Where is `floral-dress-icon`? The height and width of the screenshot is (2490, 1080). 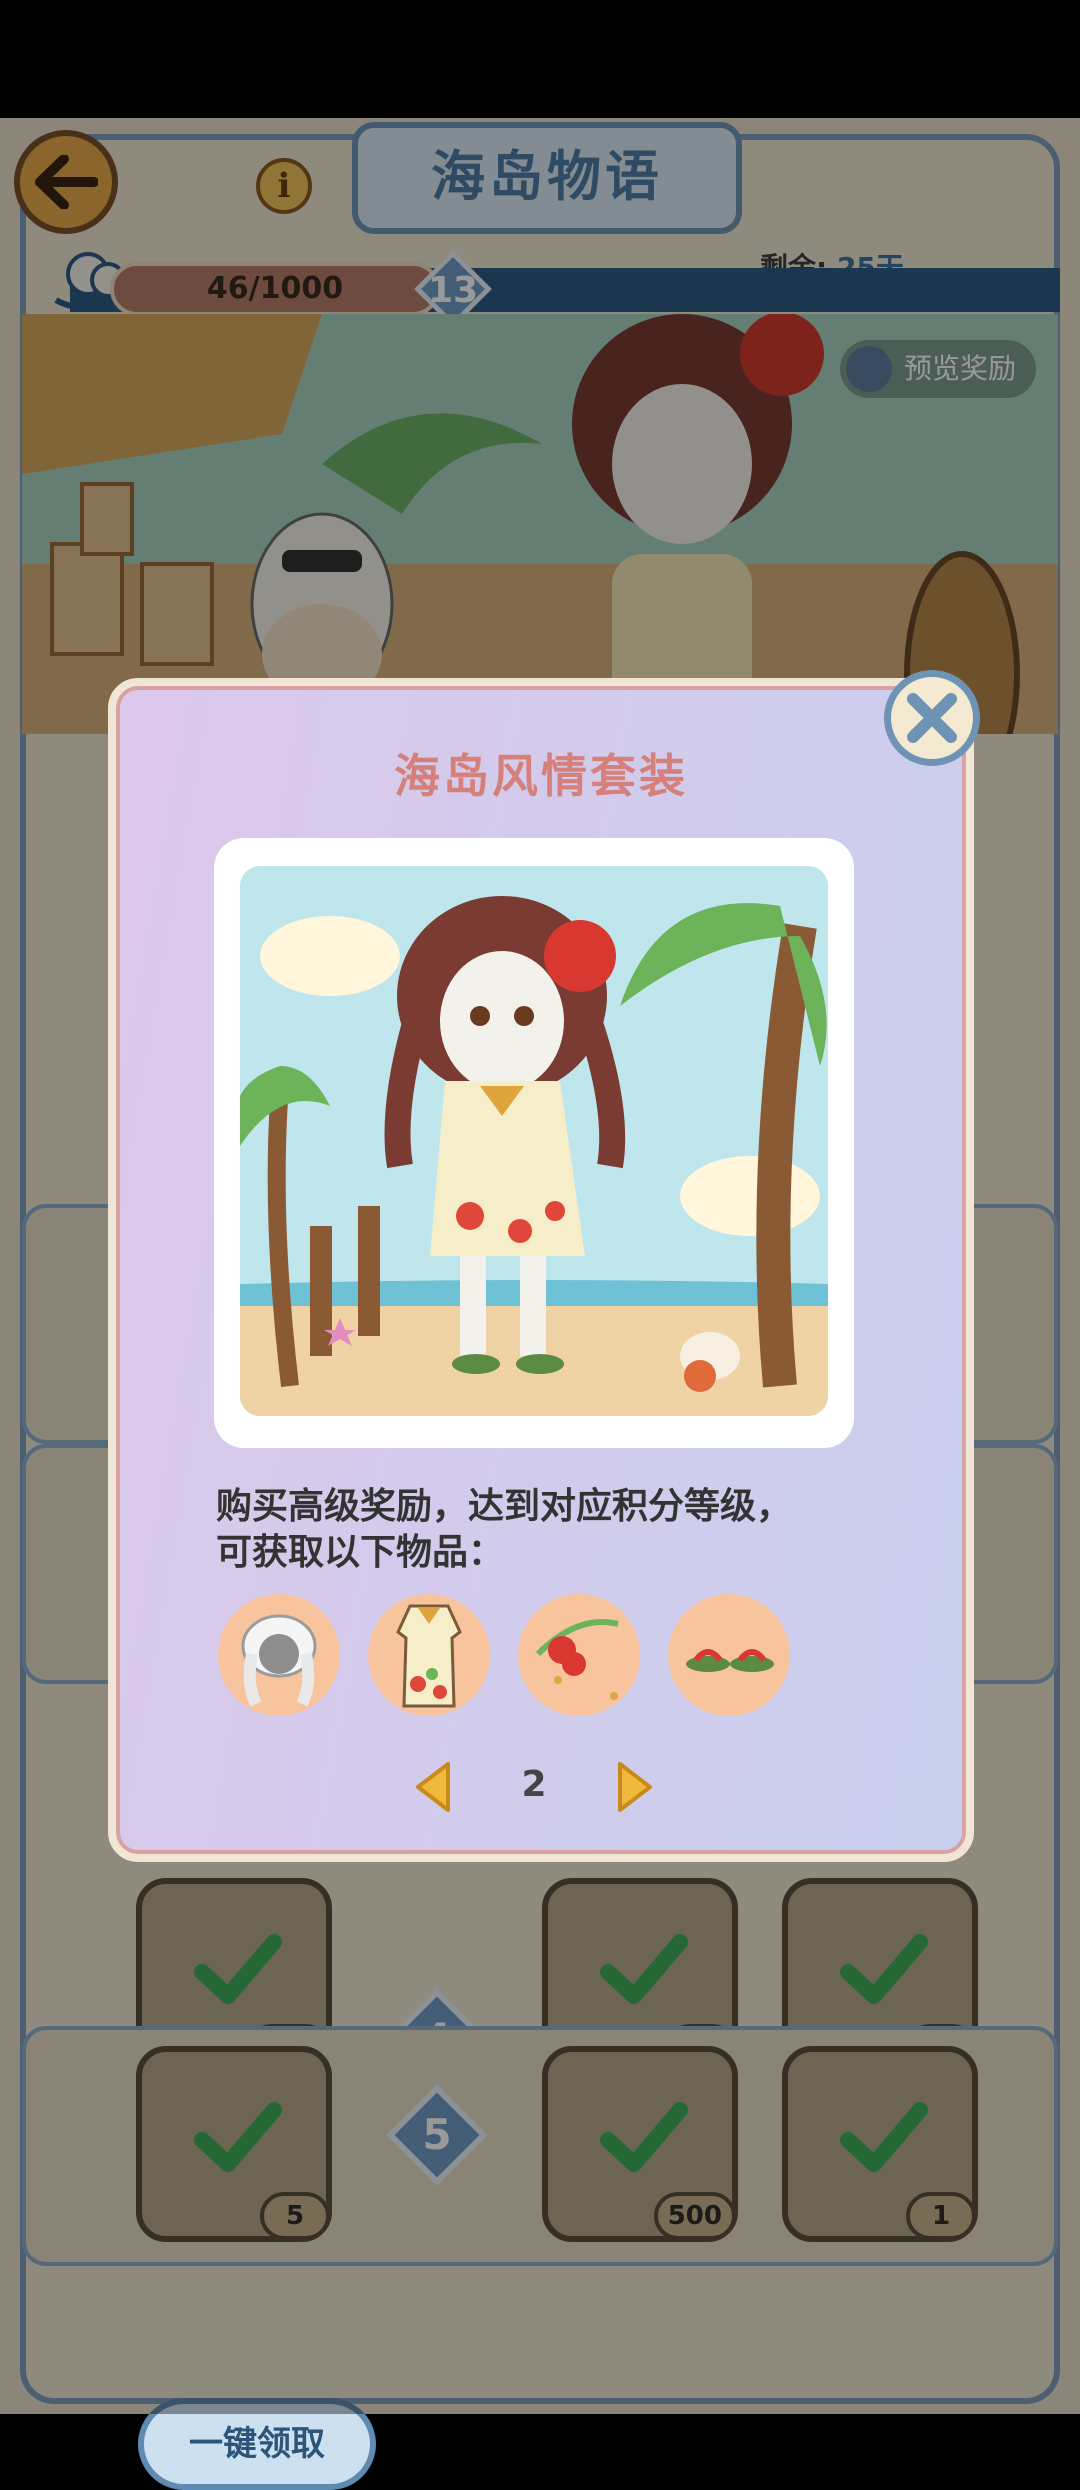
floral-dress-icon is located at coordinates (429, 1656).